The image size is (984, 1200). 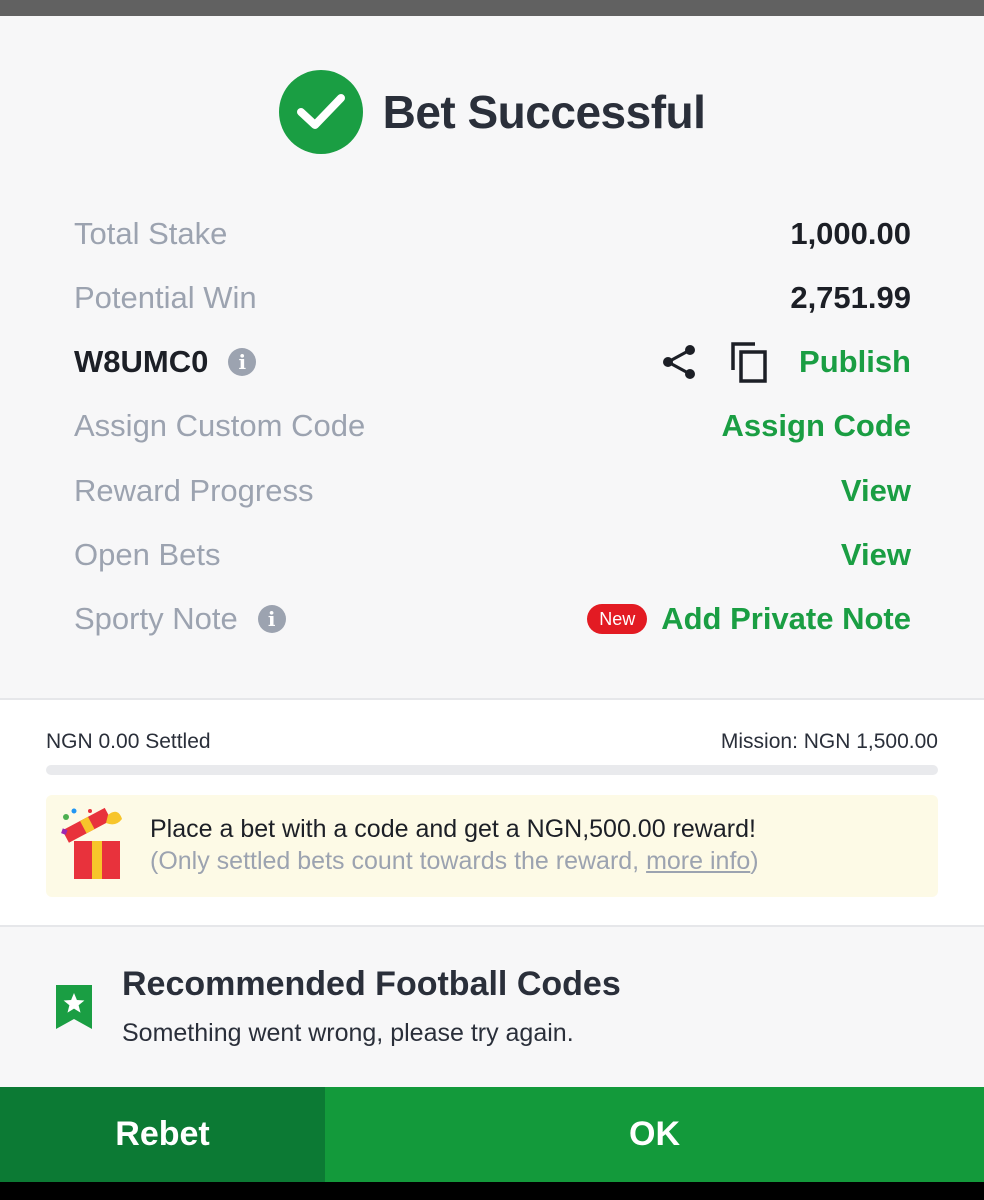 What do you see at coordinates (749, 362) in the screenshot?
I see `copy-icon` at bounding box center [749, 362].